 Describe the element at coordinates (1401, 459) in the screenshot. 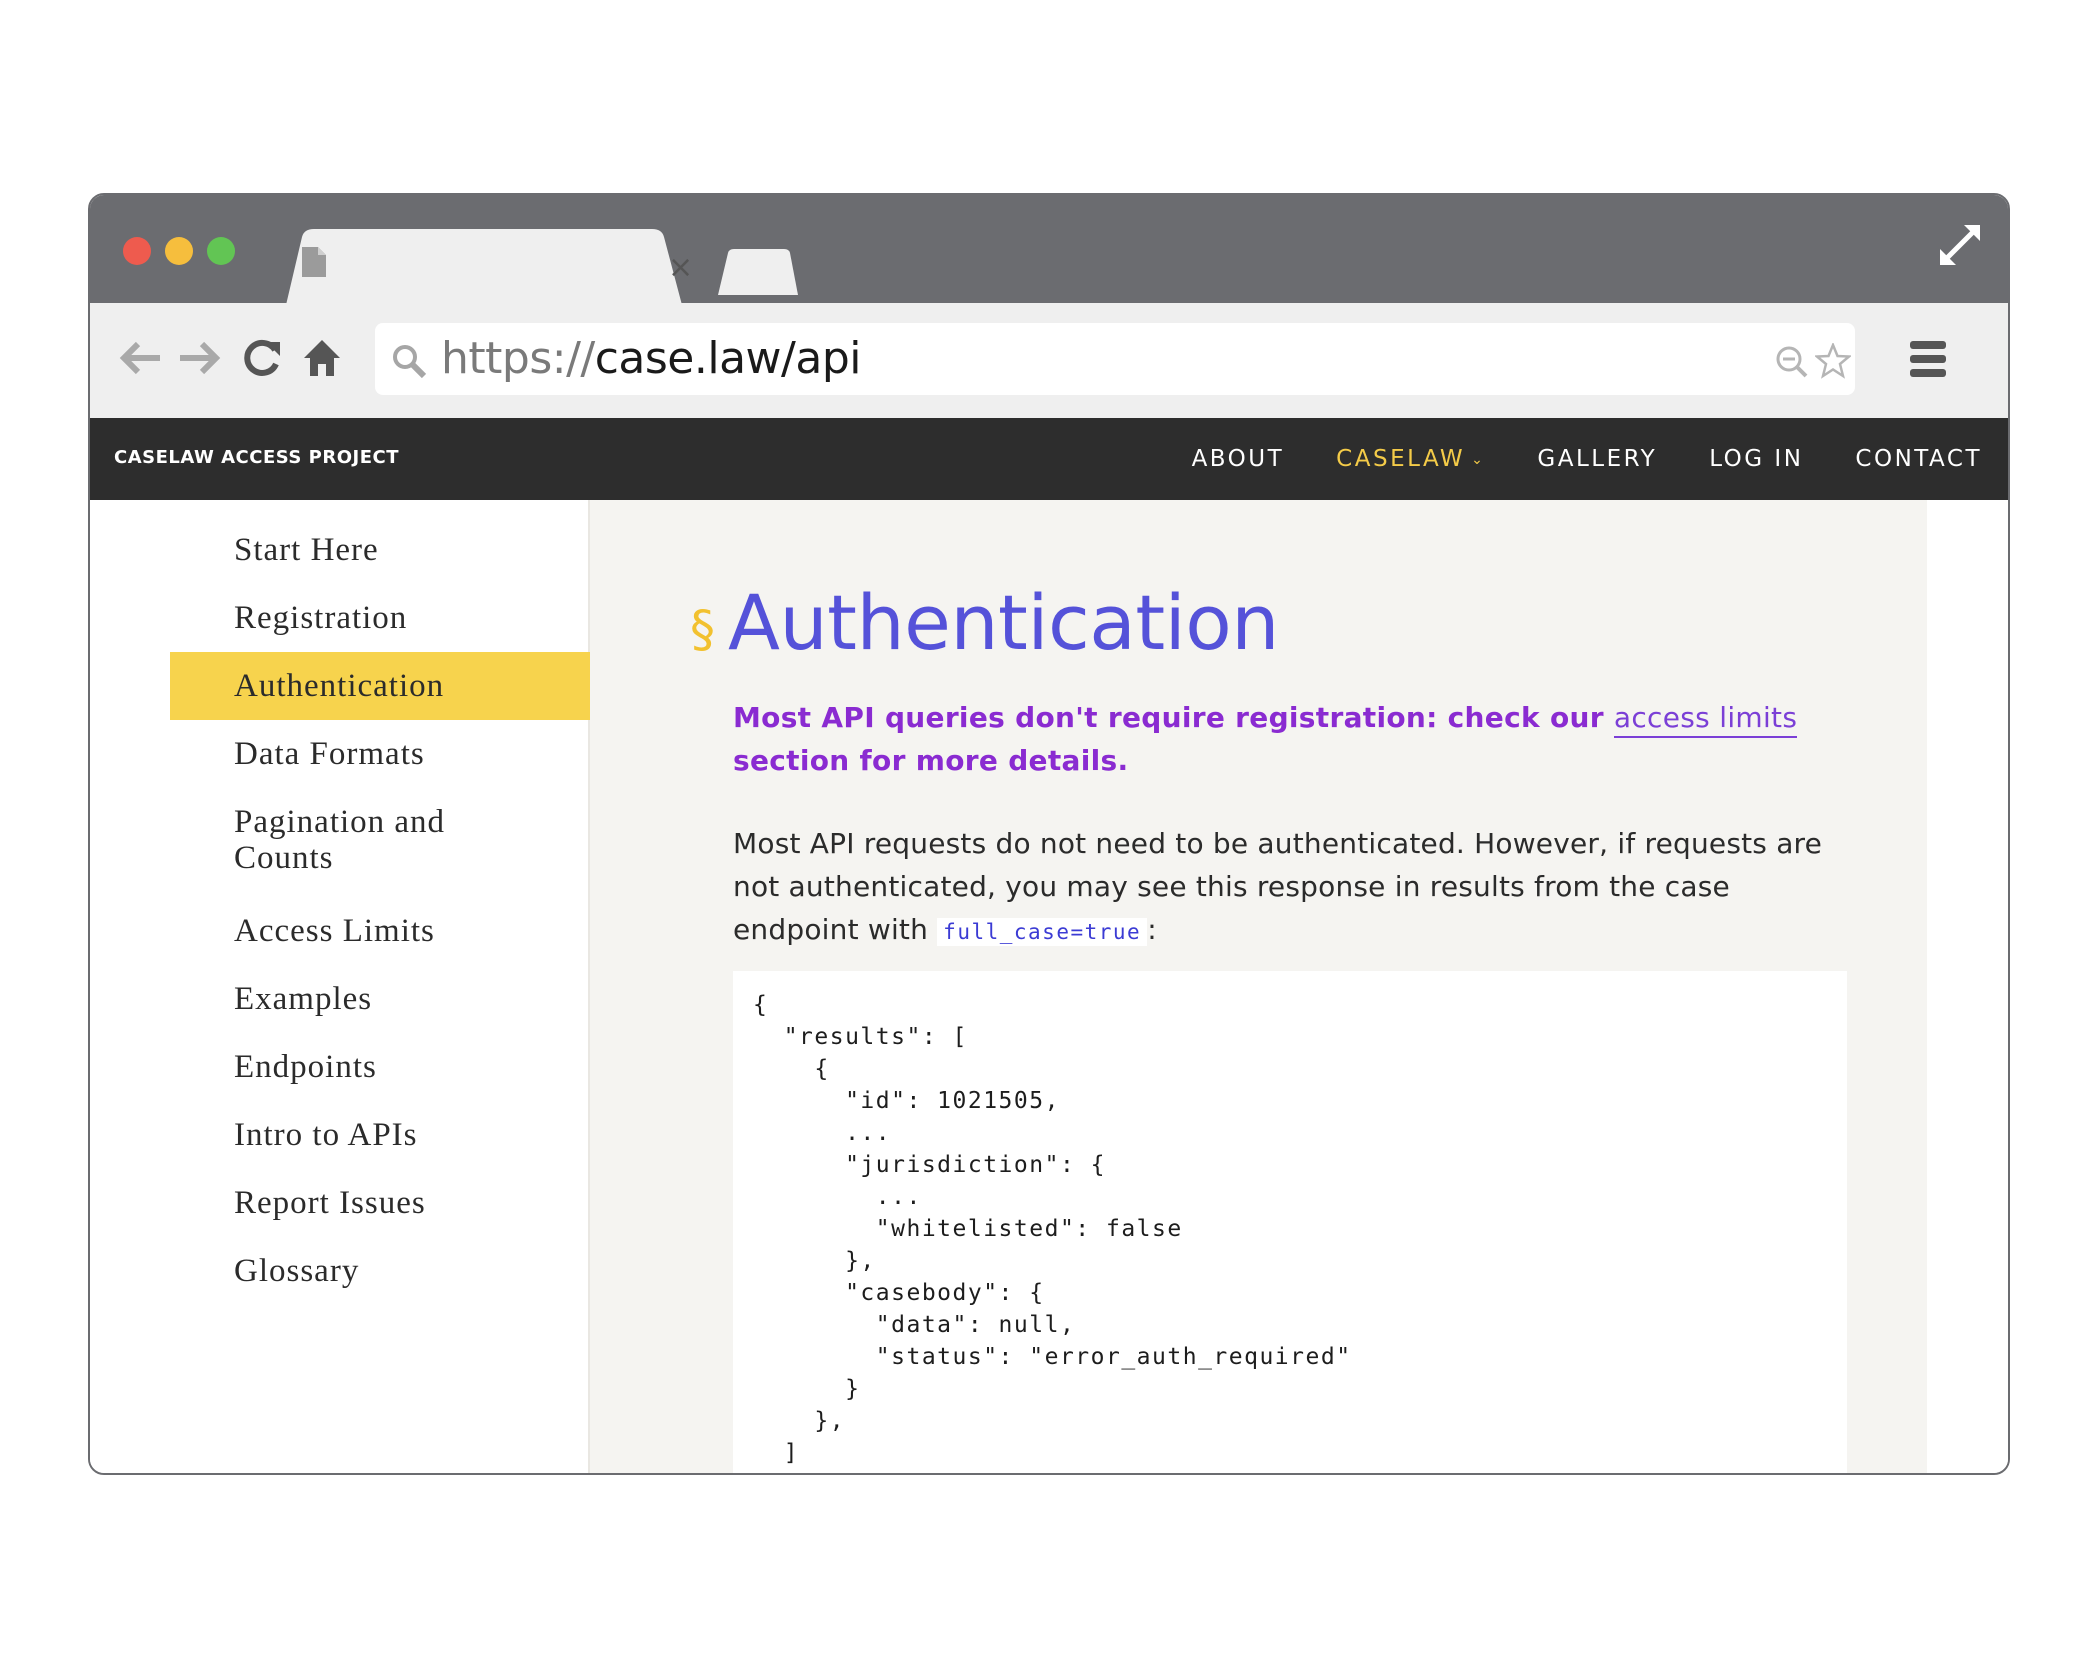

I see `nav-caselaw-label: CASELAW` at that location.